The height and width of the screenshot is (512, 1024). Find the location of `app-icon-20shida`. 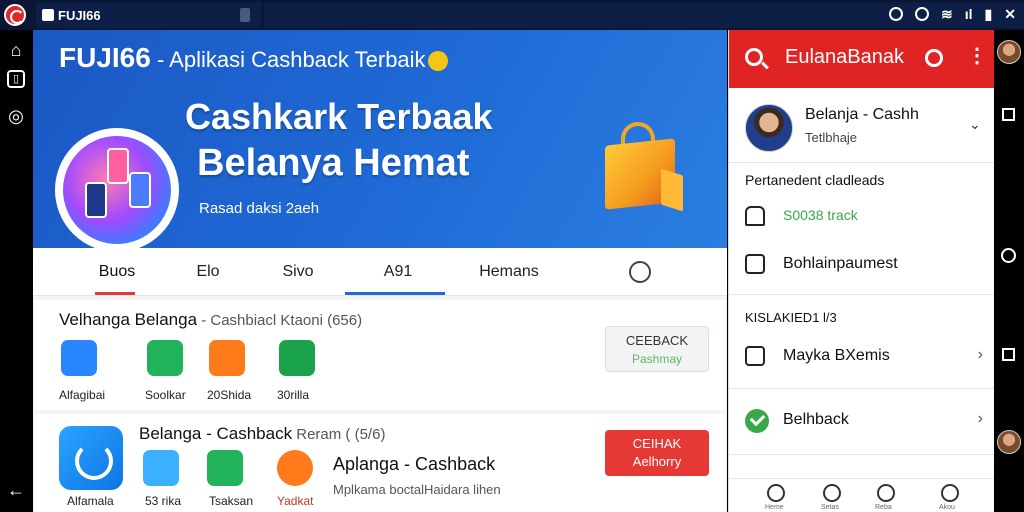

app-icon-20shida is located at coordinates (227, 358).